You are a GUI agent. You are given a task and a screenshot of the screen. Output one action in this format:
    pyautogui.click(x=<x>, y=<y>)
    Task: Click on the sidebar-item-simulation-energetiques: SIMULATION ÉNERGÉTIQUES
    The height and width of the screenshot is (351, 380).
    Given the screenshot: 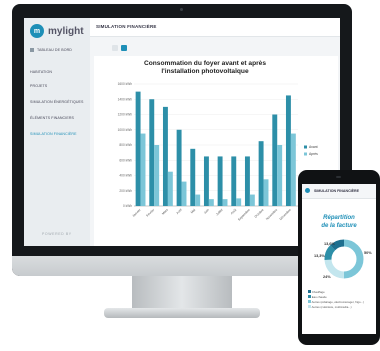 What is the action you would take?
    pyautogui.click(x=57, y=102)
    